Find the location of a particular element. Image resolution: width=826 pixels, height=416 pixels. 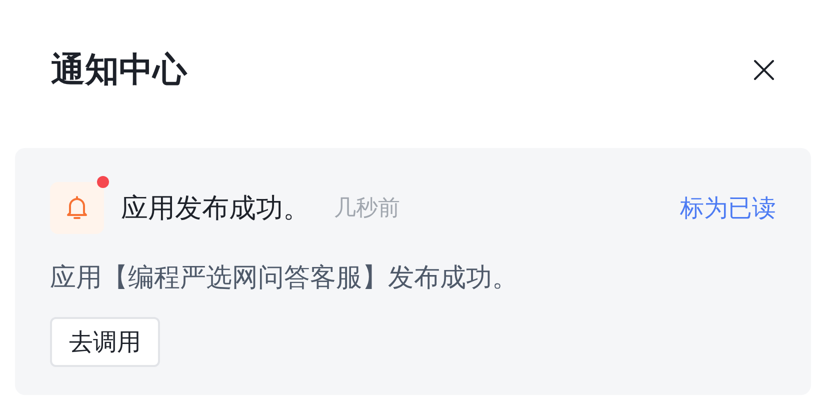

close-button is located at coordinates (764, 70).